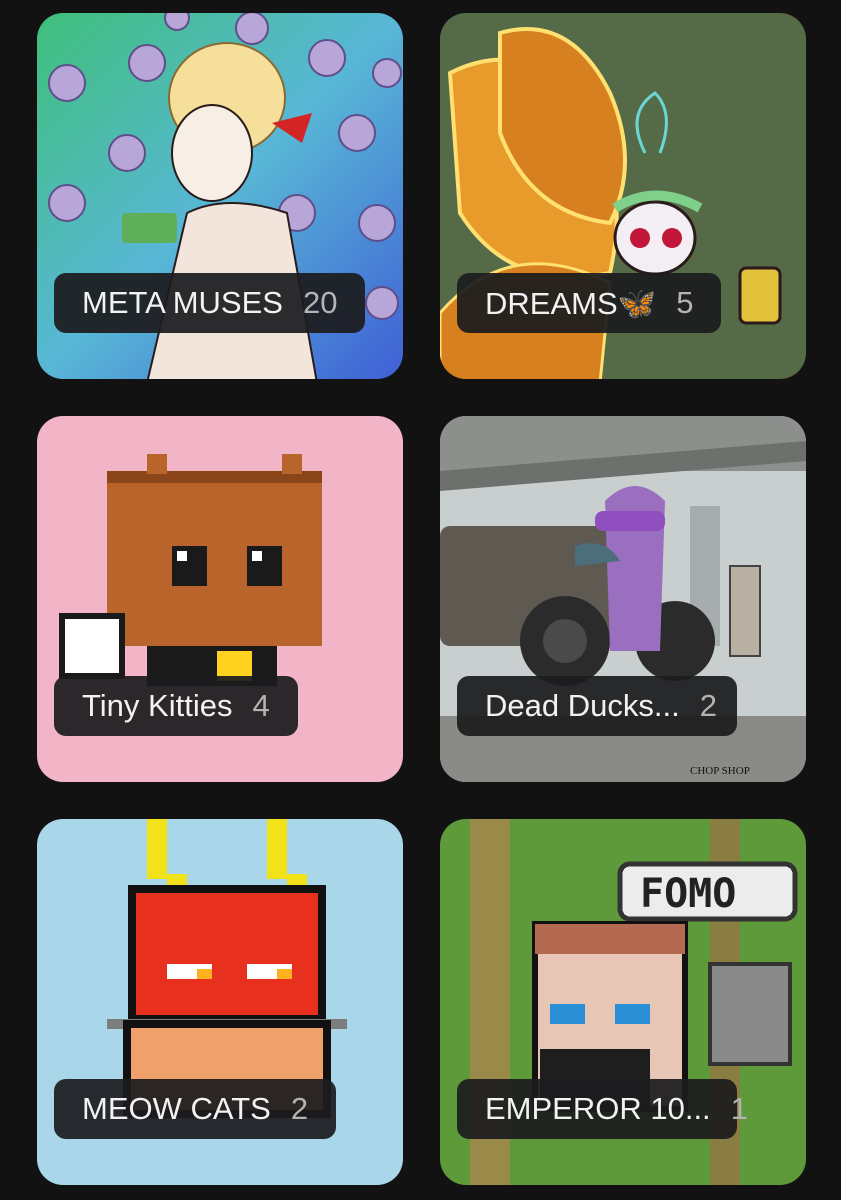 The width and height of the screenshot is (841, 1200). I want to click on collection-label: Tiny Kitties 4, so click(176, 706).